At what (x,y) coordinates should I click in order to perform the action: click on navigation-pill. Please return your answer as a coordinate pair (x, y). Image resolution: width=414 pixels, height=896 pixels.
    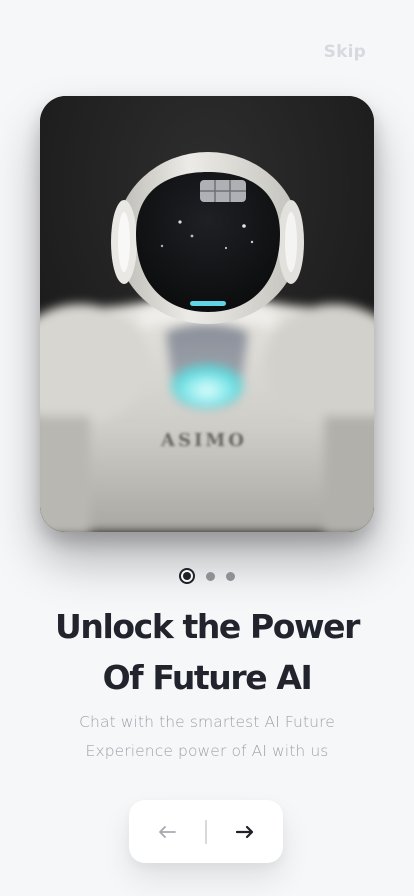
    Looking at the image, I should click on (206, 831).